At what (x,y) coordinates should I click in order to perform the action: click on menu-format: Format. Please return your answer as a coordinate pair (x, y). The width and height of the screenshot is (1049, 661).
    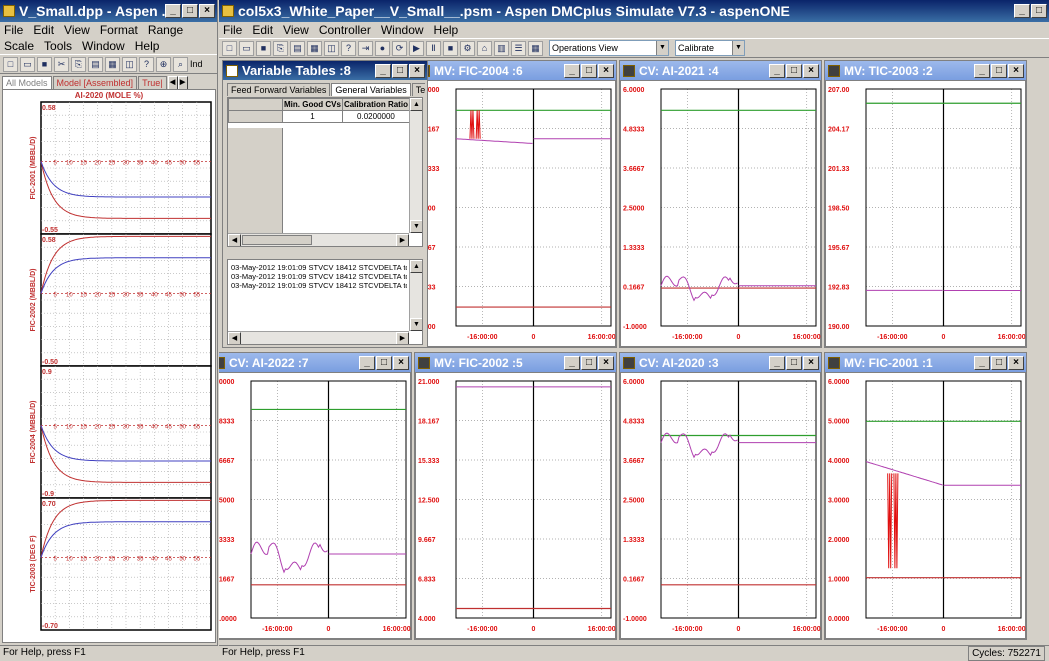
    Looking at the image, I should click on (119, 30).